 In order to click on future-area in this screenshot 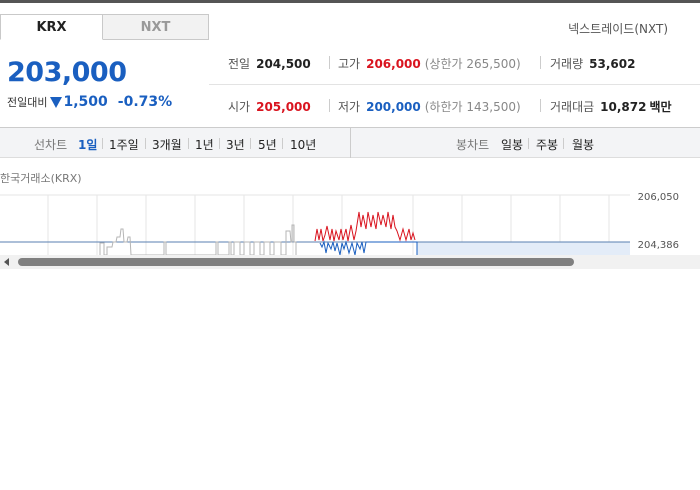, I will do `click(523, 248)`.